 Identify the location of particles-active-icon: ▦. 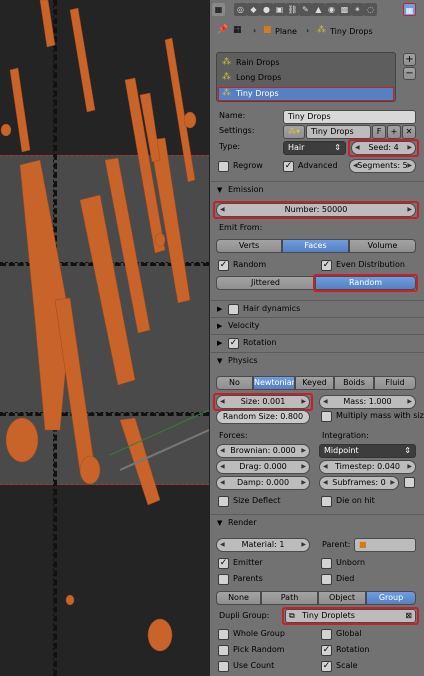
(409, 9).